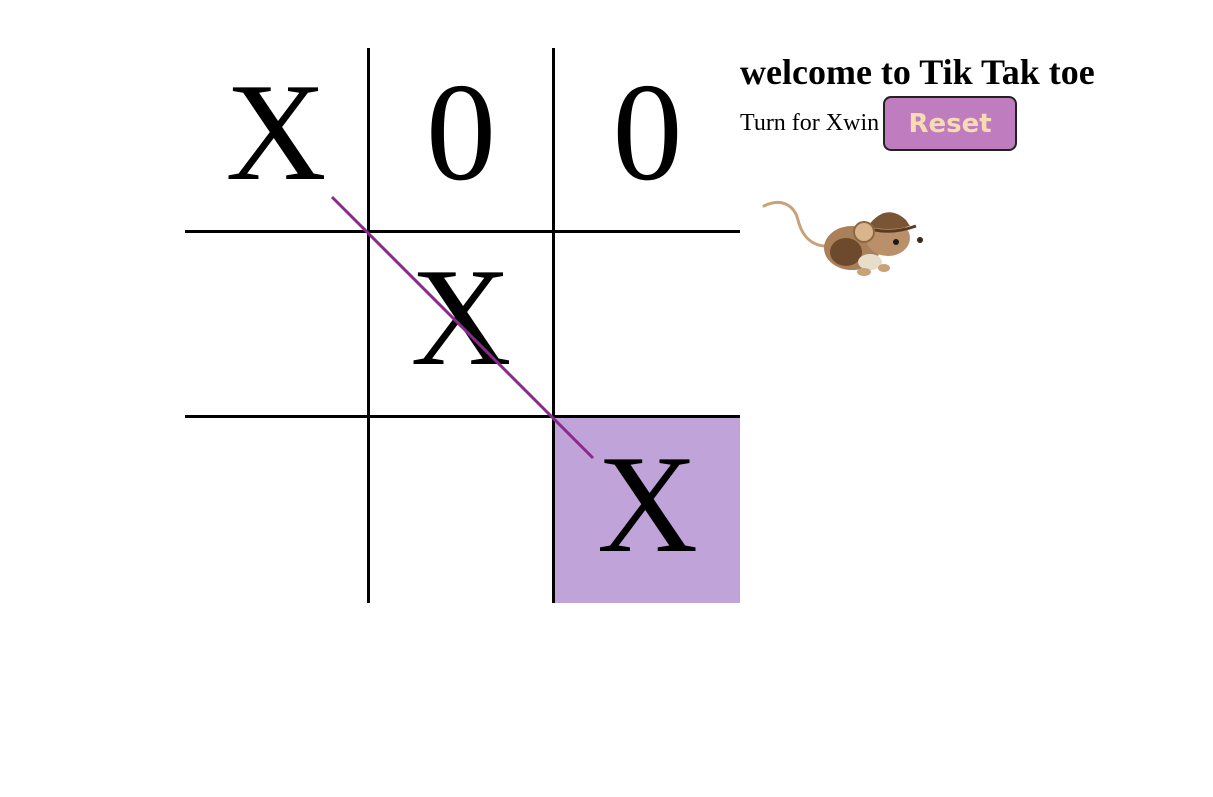 Image resolution: width=1213 pixels, height=797 pixels. I want to click on mouse-icon, so click(842, 238).